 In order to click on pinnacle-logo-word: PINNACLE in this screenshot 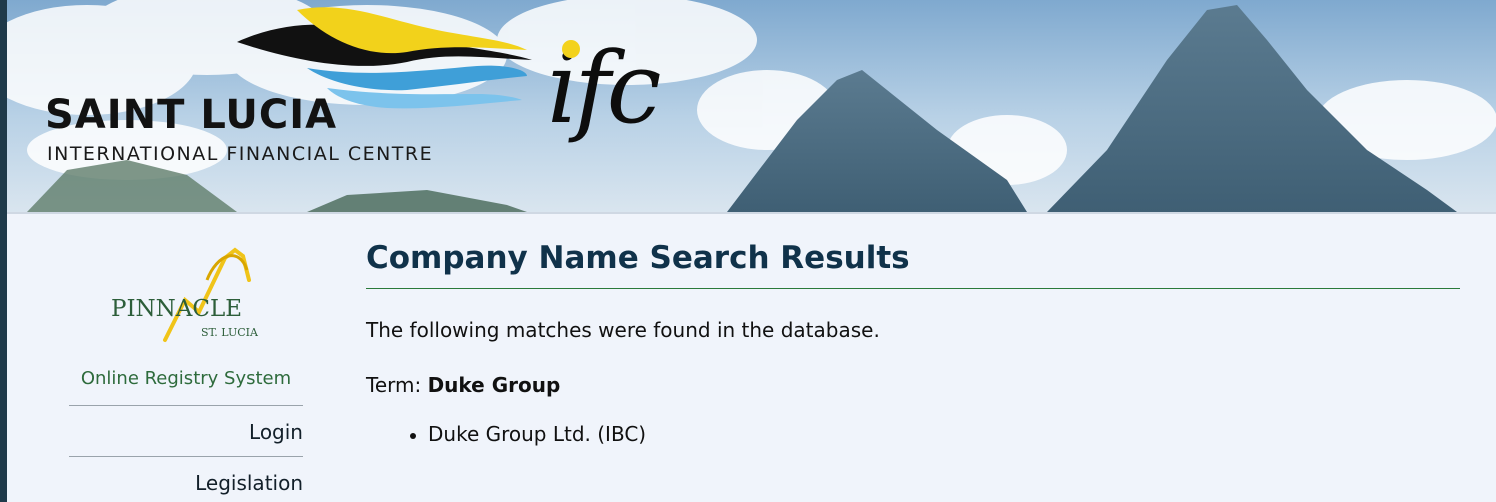, I will do `click(177, 309)`.